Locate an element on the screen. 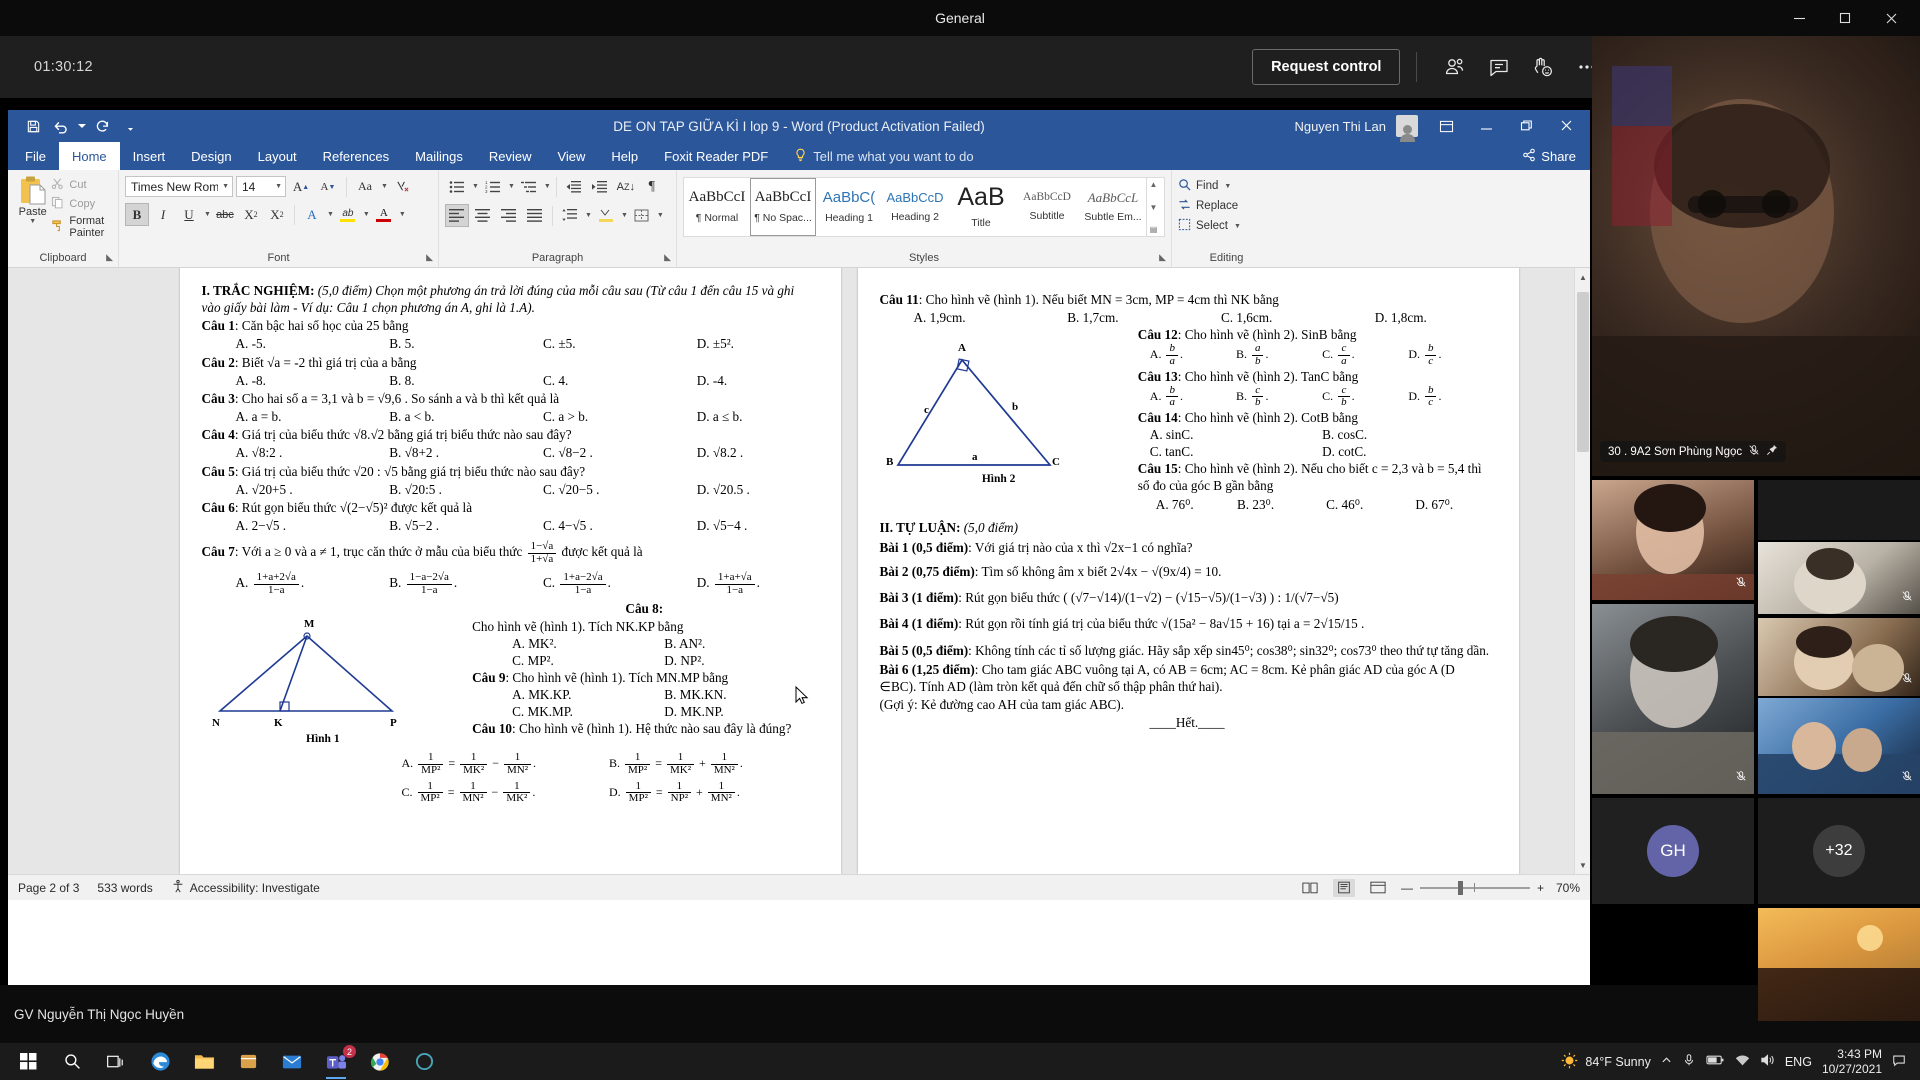 The width and height of the screenshot is (1920, 1080). weather-widget: 84°F Sunny is located at coordinates (1606, 1062).